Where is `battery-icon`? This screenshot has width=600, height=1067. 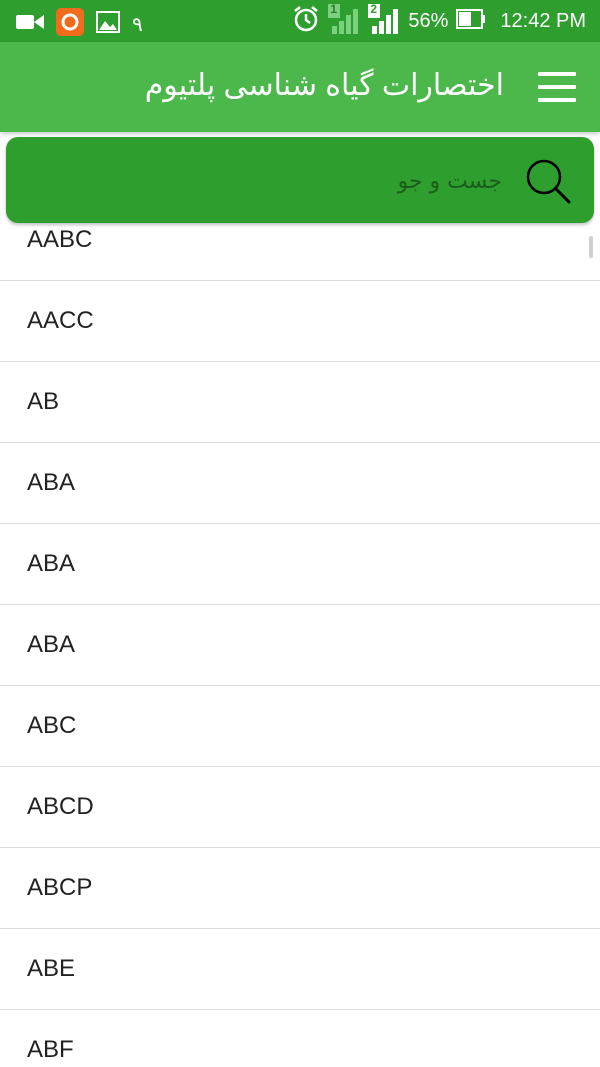 battery-icon is located at coordinates (471, 21).